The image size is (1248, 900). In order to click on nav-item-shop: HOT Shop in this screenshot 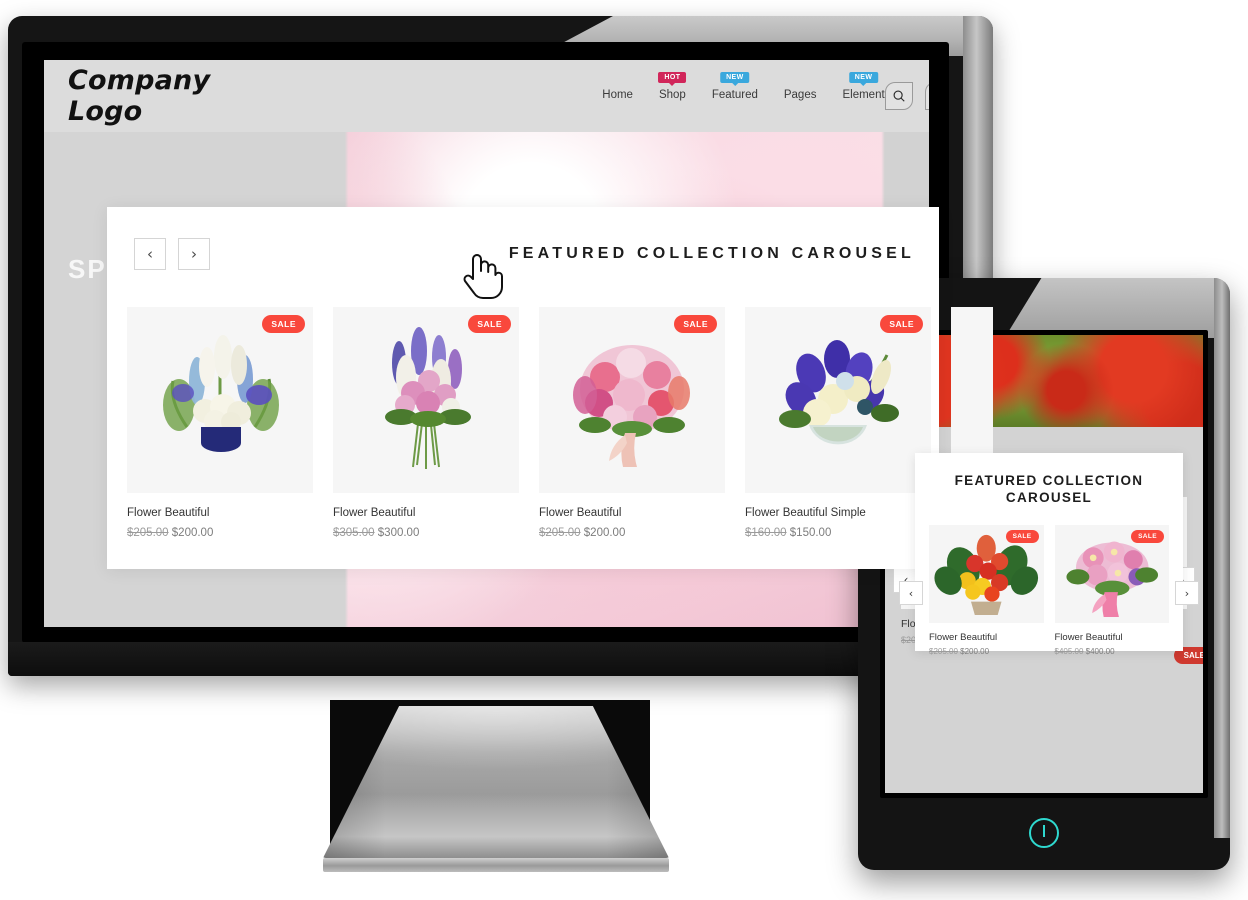, I will do `click(672, 87)`.